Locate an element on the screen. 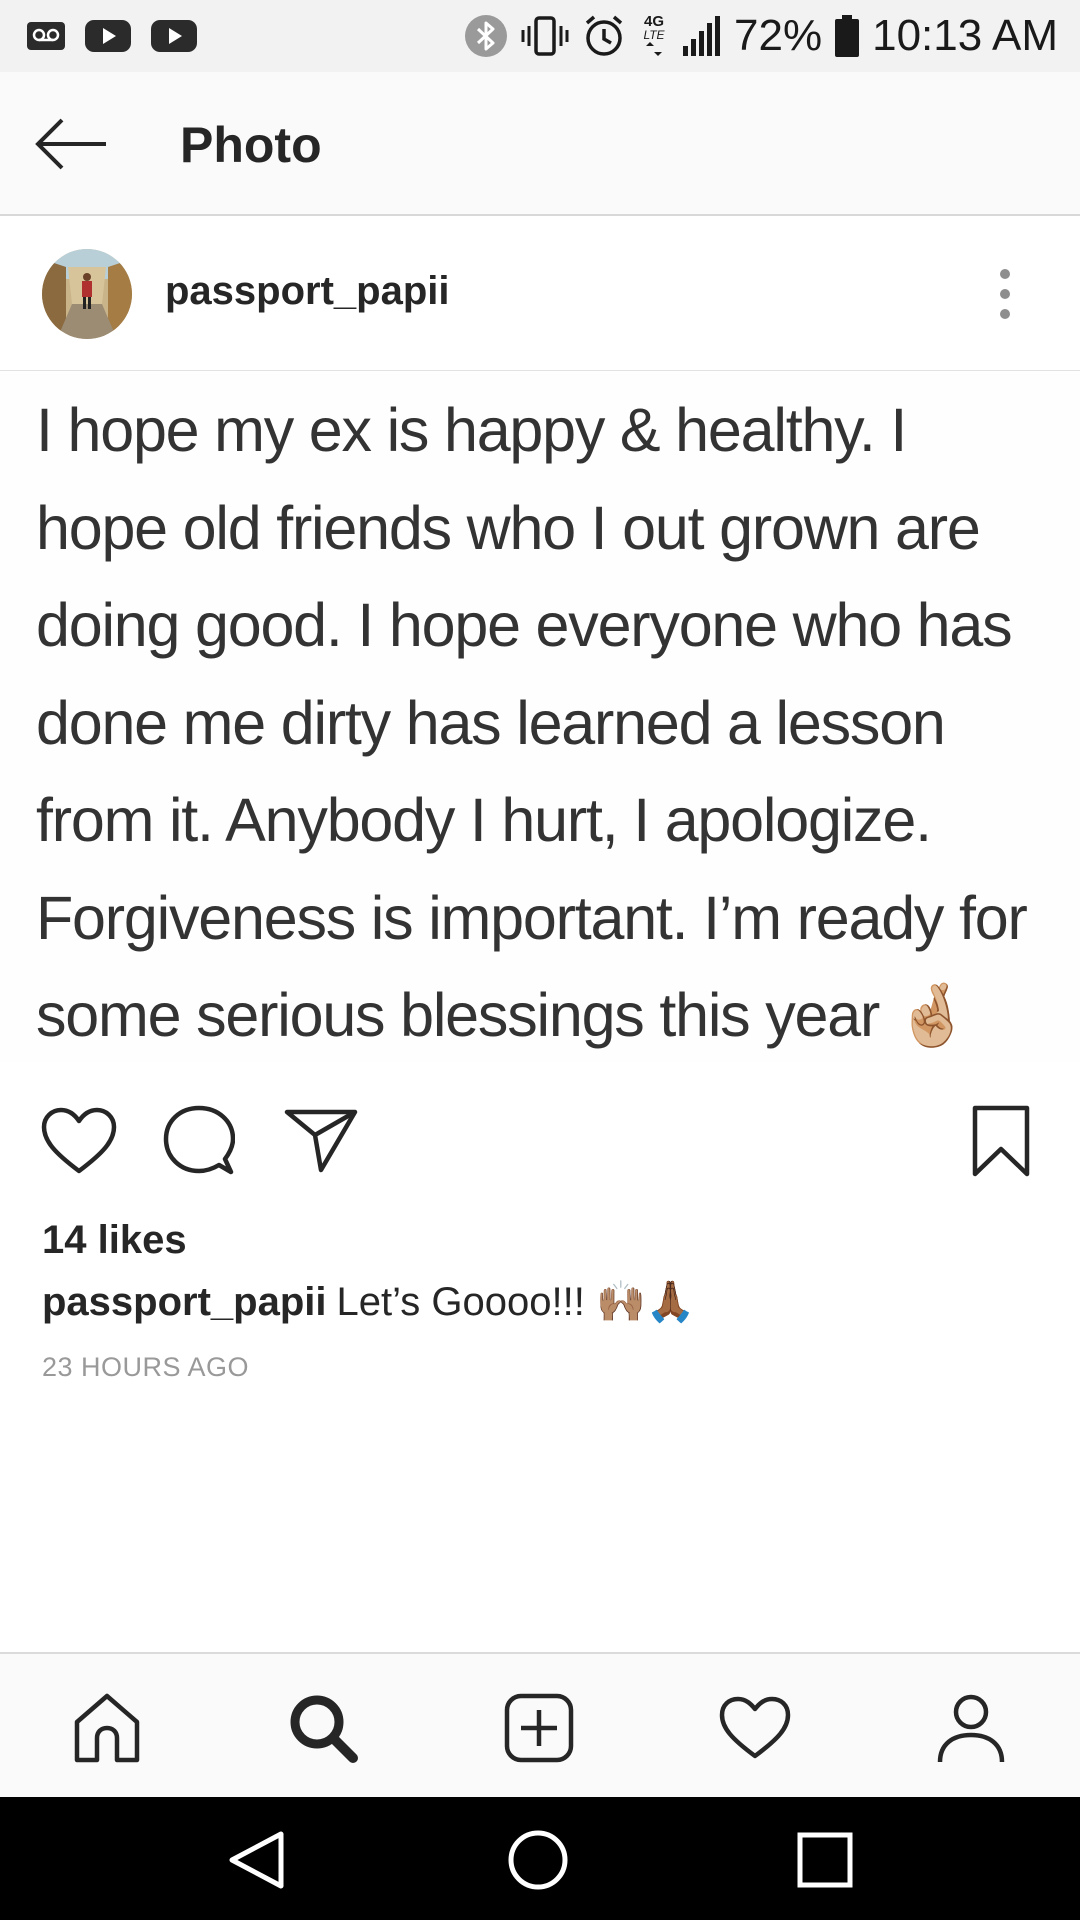 The width and height of the screenshot is (1080, 1920). heart-icon is located at coordinates (79, 1140).